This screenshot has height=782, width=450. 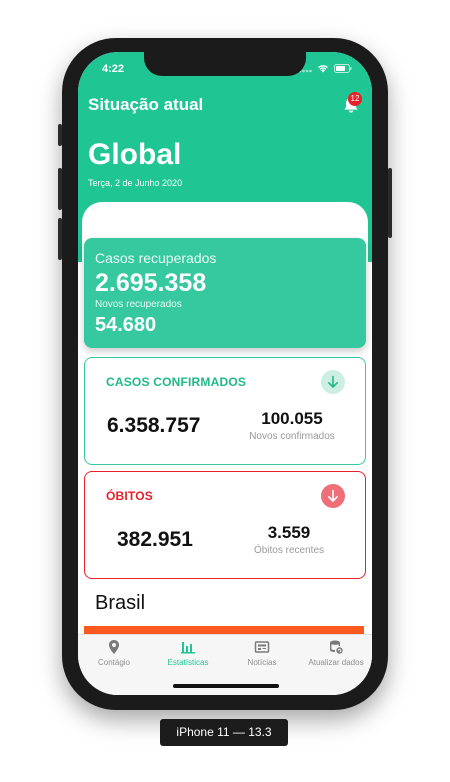 What do you see at coordinates (336, 647) in the screenshot?
I see `database-refresh-icon` at bounding box center [336, 647].